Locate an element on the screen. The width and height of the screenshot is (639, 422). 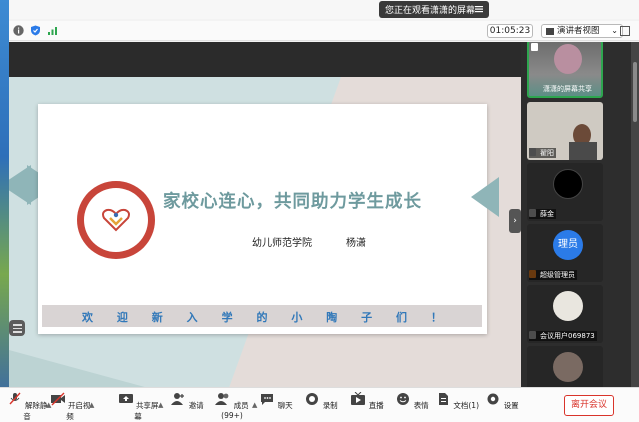
welcome-char: 迎 is located at coordinates (122, 317).